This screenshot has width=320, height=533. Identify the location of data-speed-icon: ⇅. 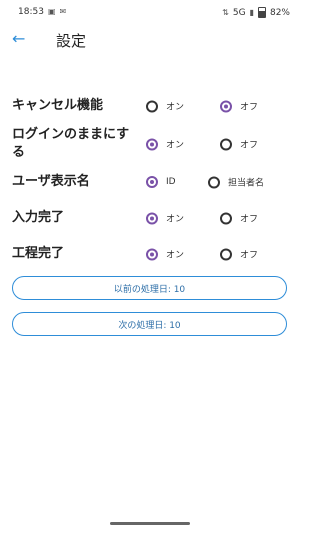
(225, 12).